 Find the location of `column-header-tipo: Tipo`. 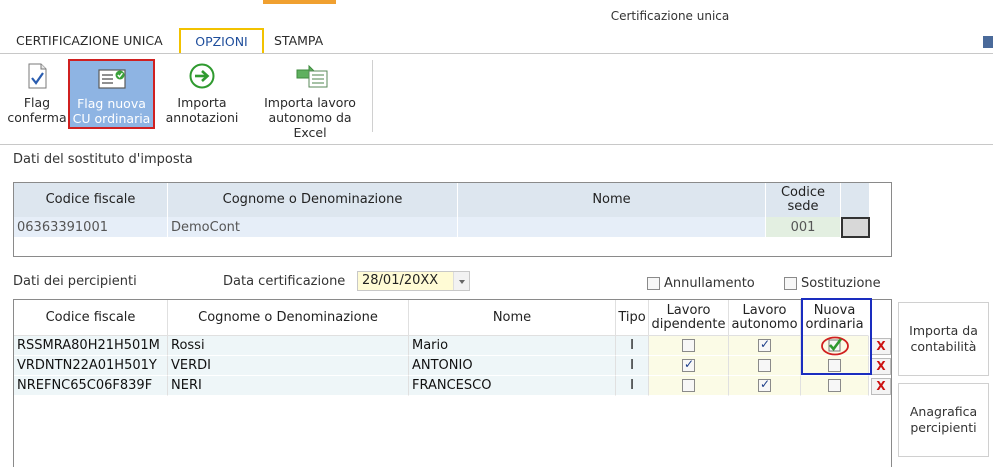

column-header-tipo: Tipo is located at coordinates (632, 318).